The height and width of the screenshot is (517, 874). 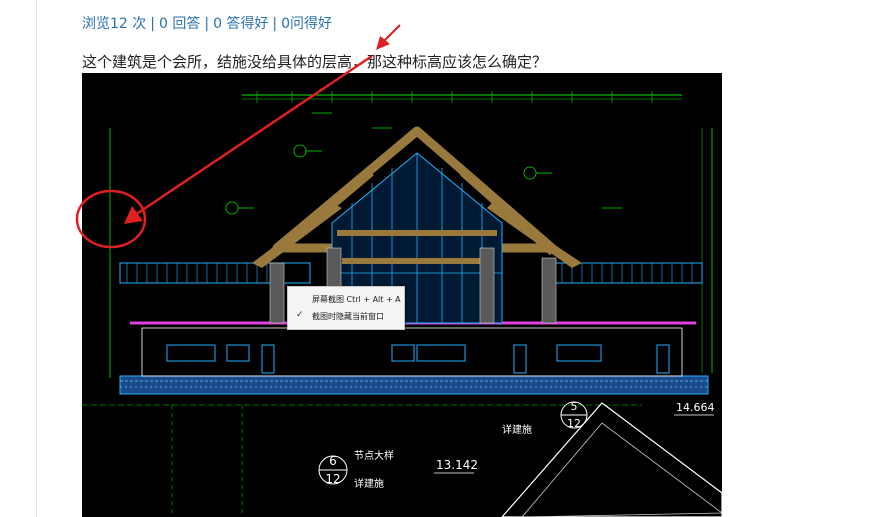 I want to click on answers-count-link: 0 回答, so click(x=179, y=24).